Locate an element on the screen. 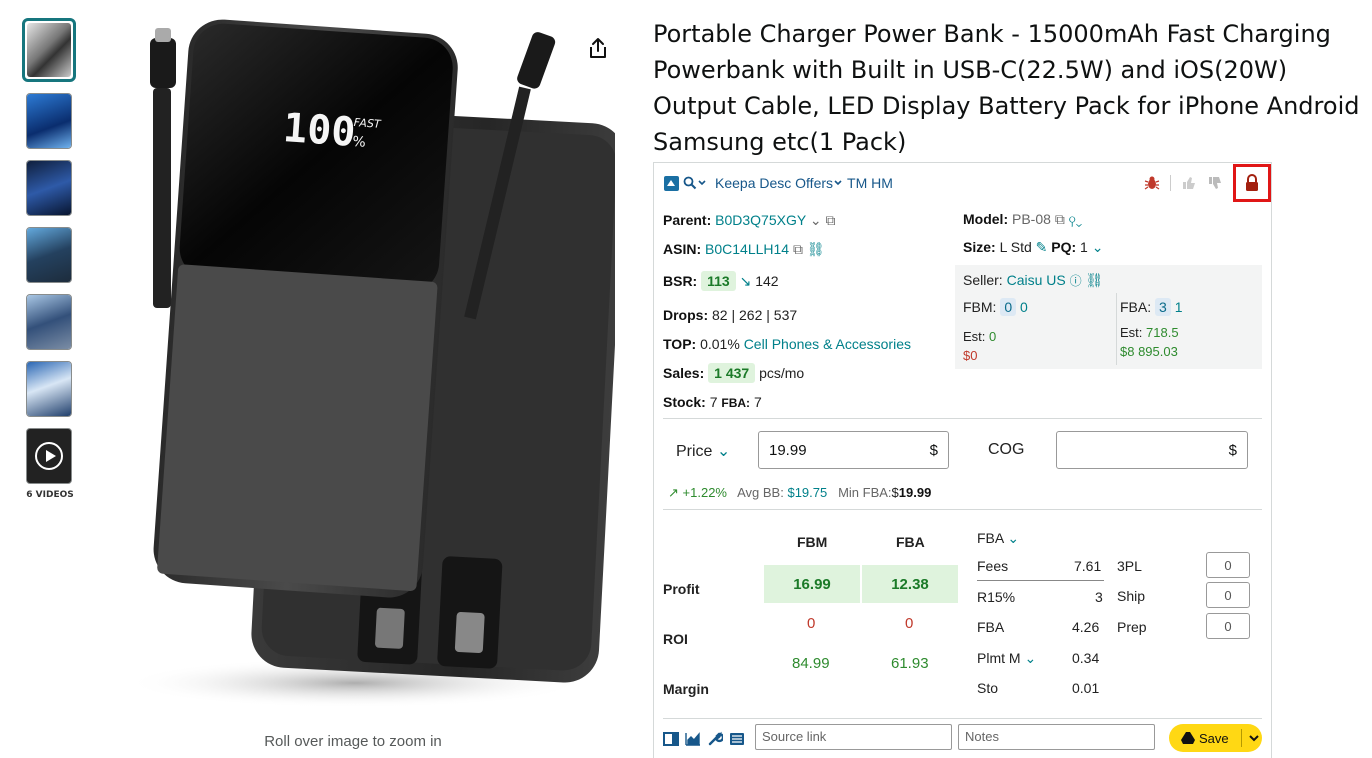  trend-down-icon: ↘ is located at coordinates (745, 281).